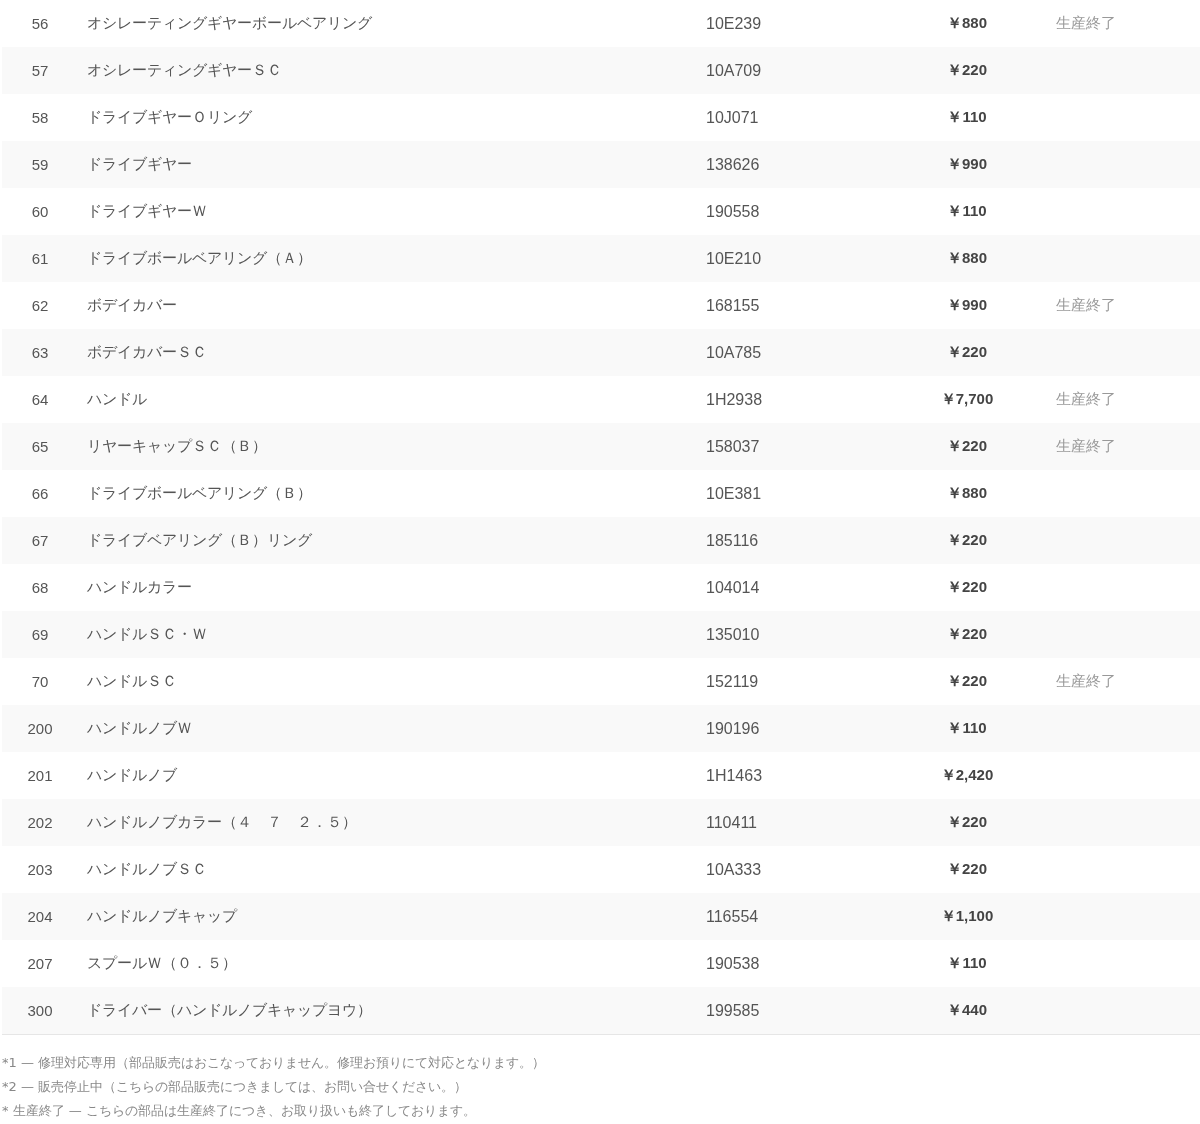  I want to click on part-code: 10E239, so click(734, 23).